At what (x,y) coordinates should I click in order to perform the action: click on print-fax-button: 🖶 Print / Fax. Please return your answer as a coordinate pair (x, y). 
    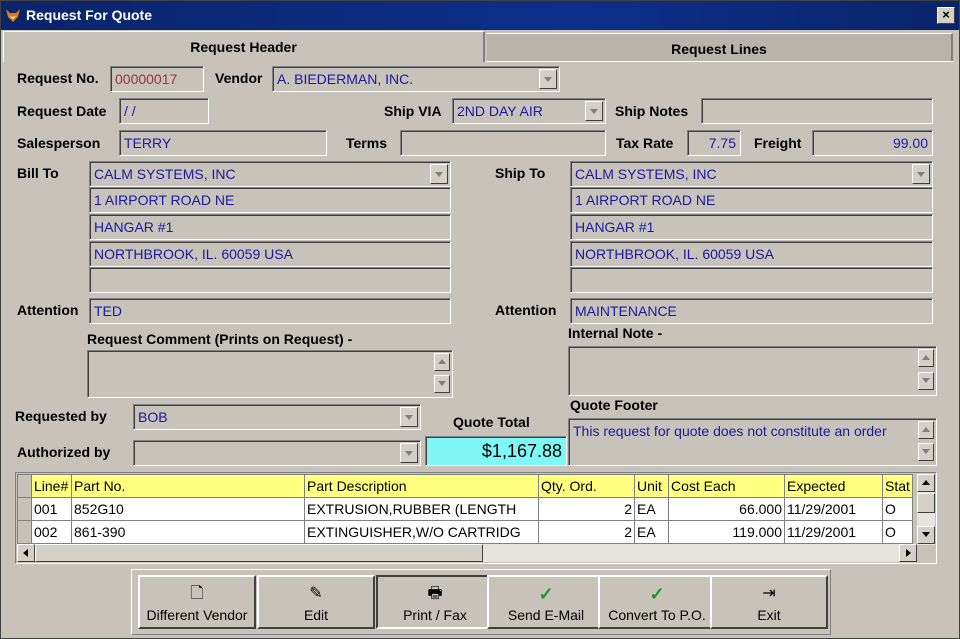
    Looking at the image, I should click on (435, 602).